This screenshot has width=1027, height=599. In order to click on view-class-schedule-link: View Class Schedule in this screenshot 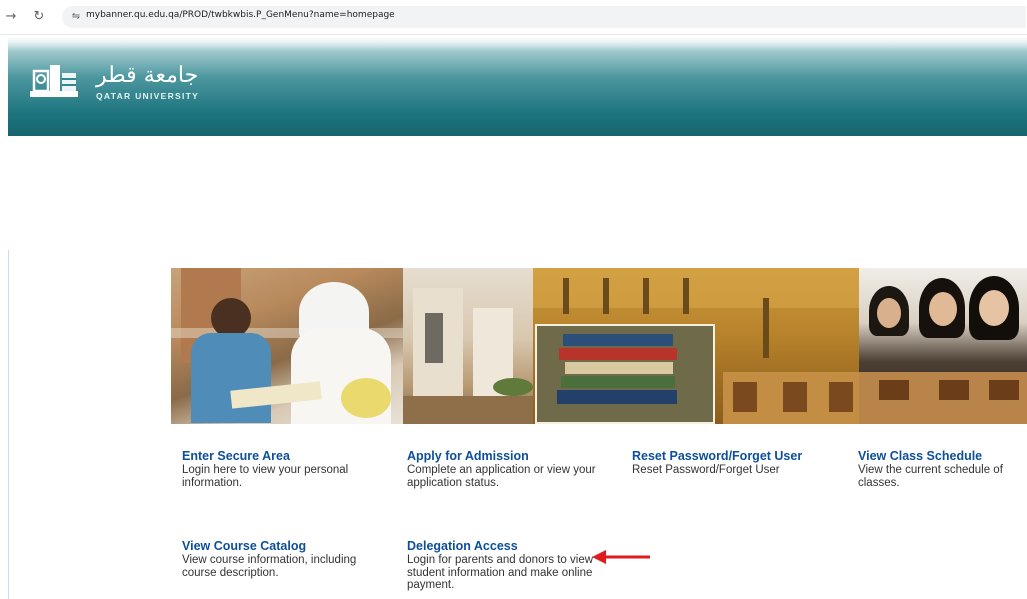, I will do `click(940, 456)`.